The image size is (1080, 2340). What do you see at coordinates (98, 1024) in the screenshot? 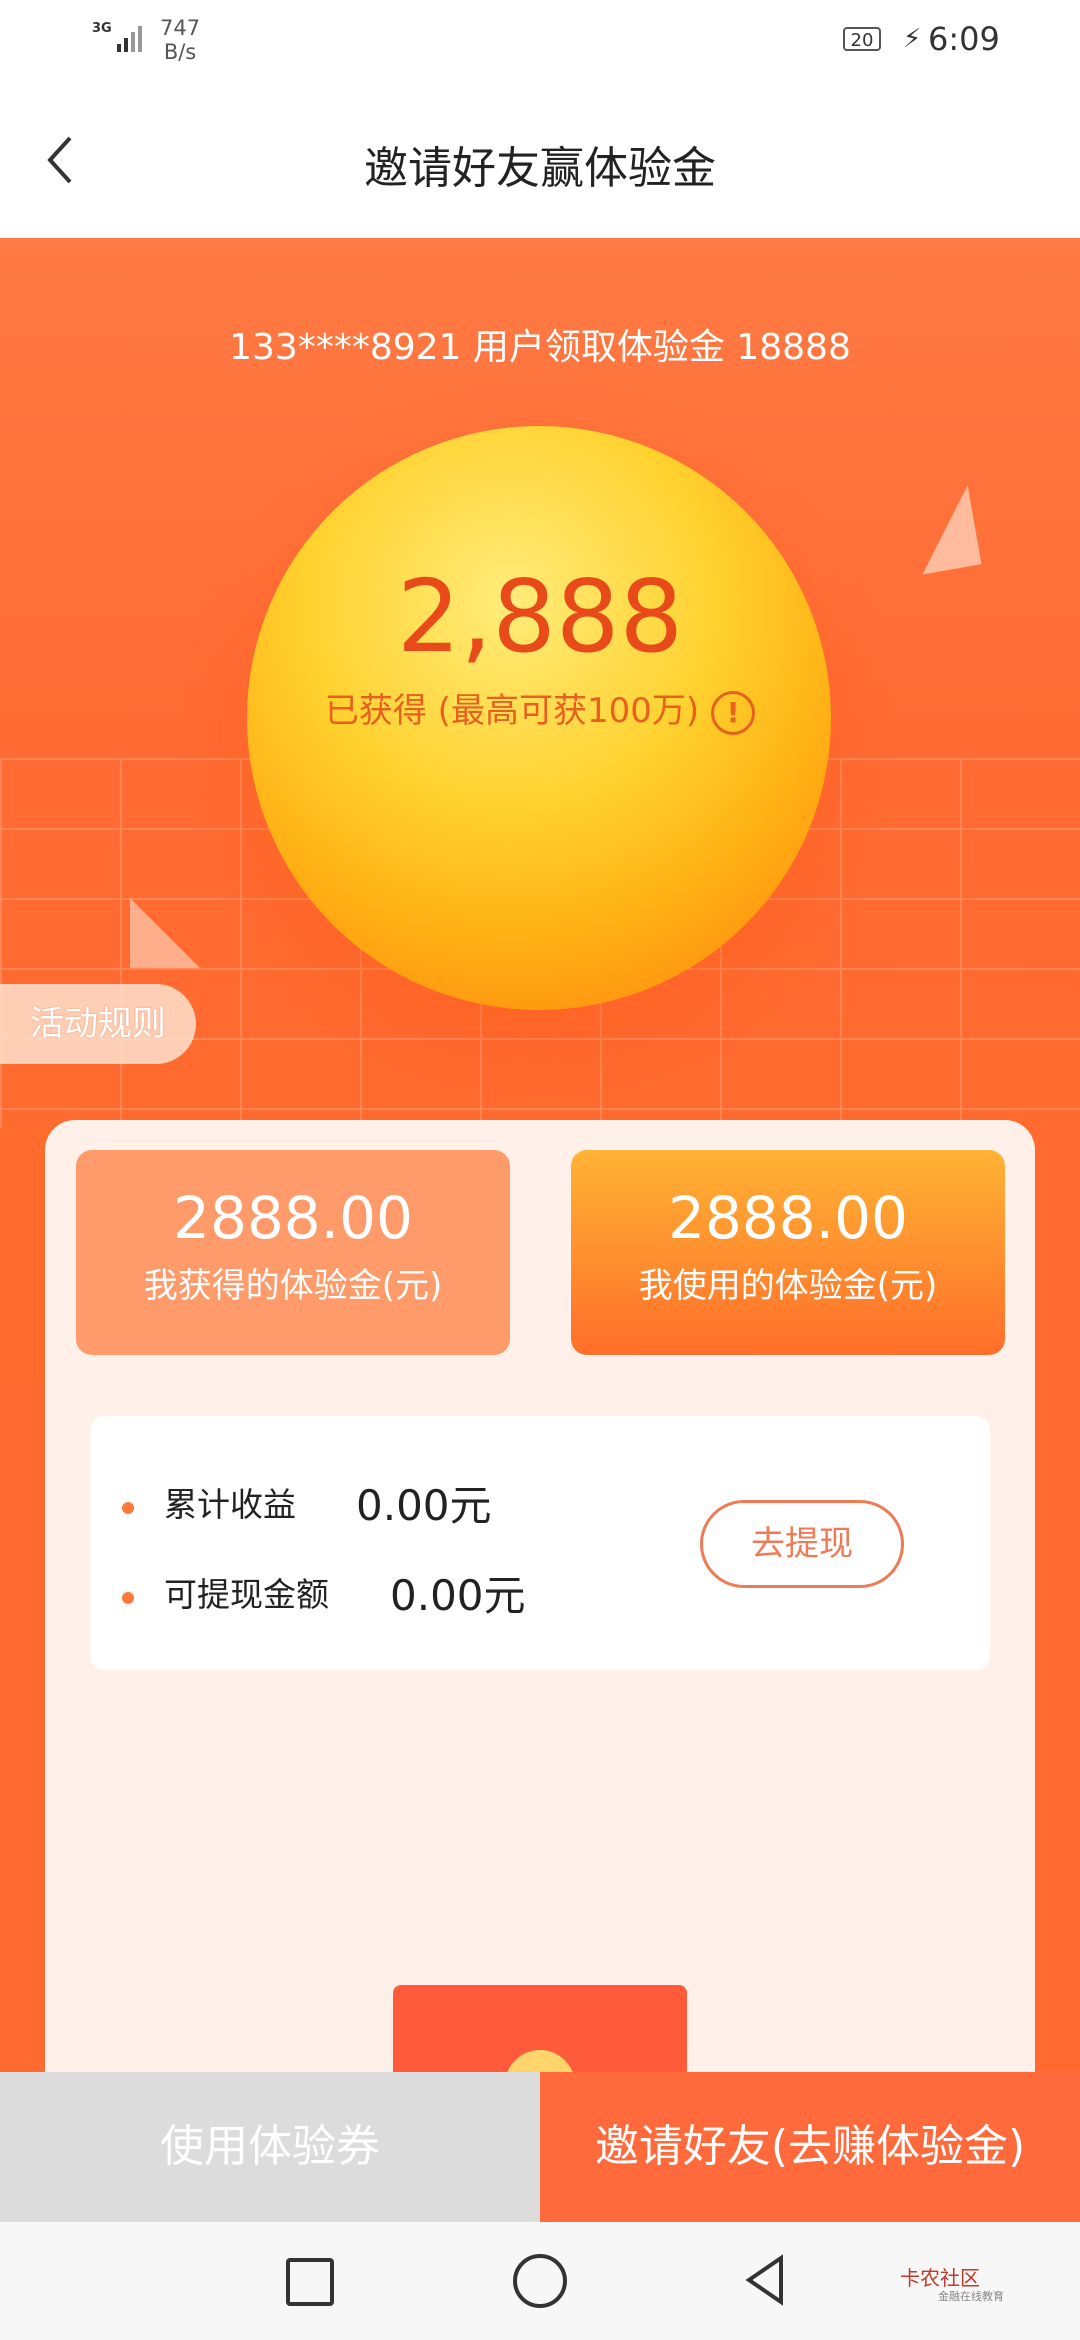
I see `activity-rules-button: 活动规则` at bounding box center [98, 1024].